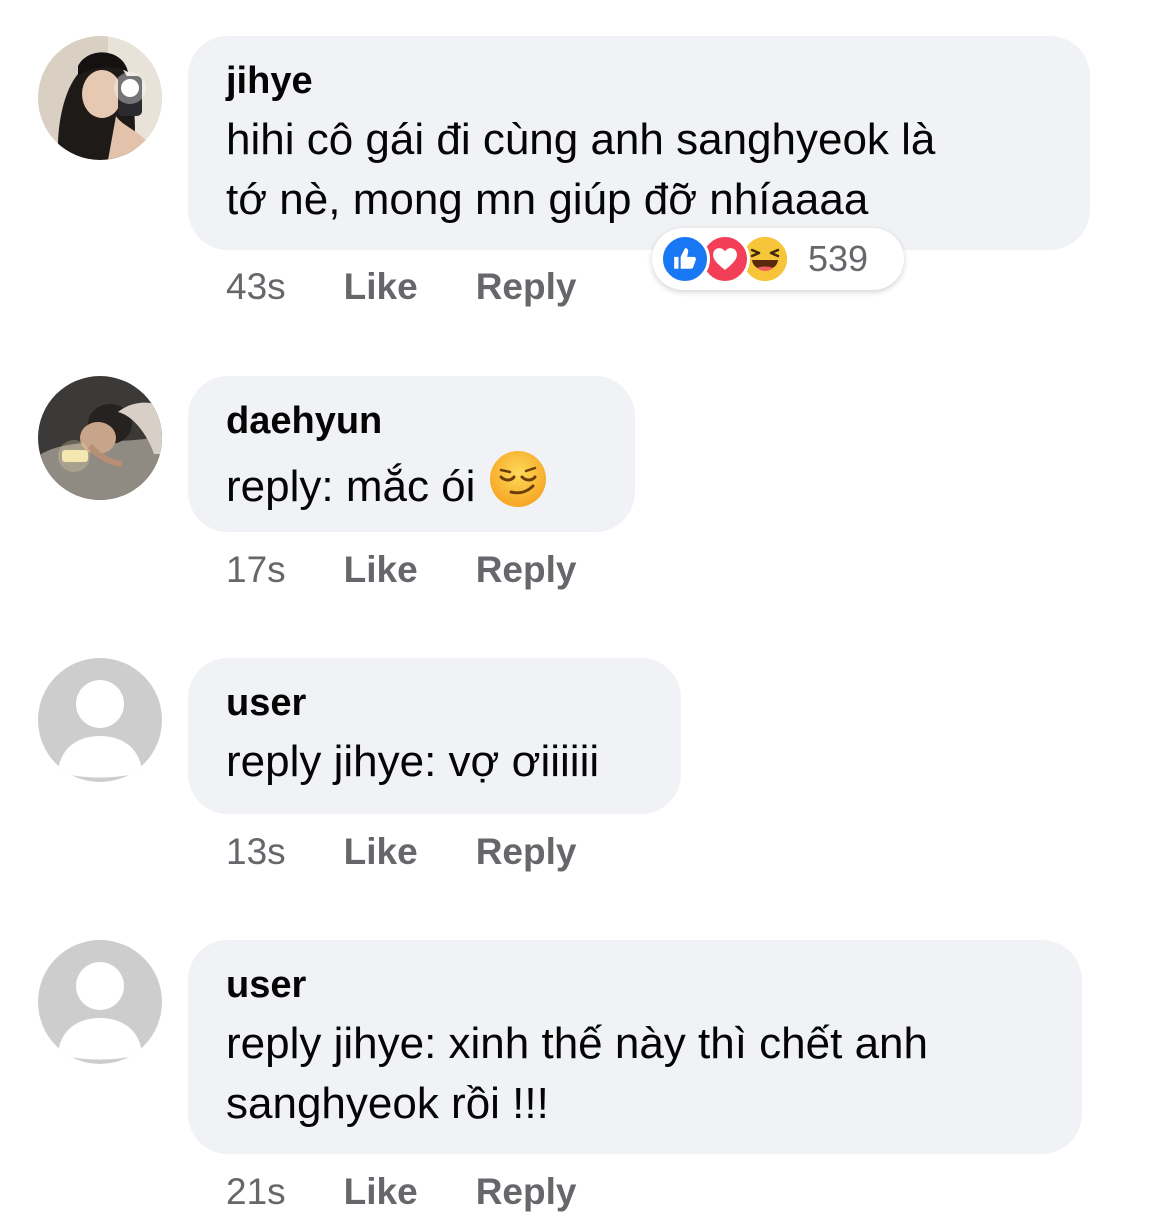 The height and width of the screenshot is (1226, 1170). I want to click on comment-timestamp: 21s, so click(256, 1192).